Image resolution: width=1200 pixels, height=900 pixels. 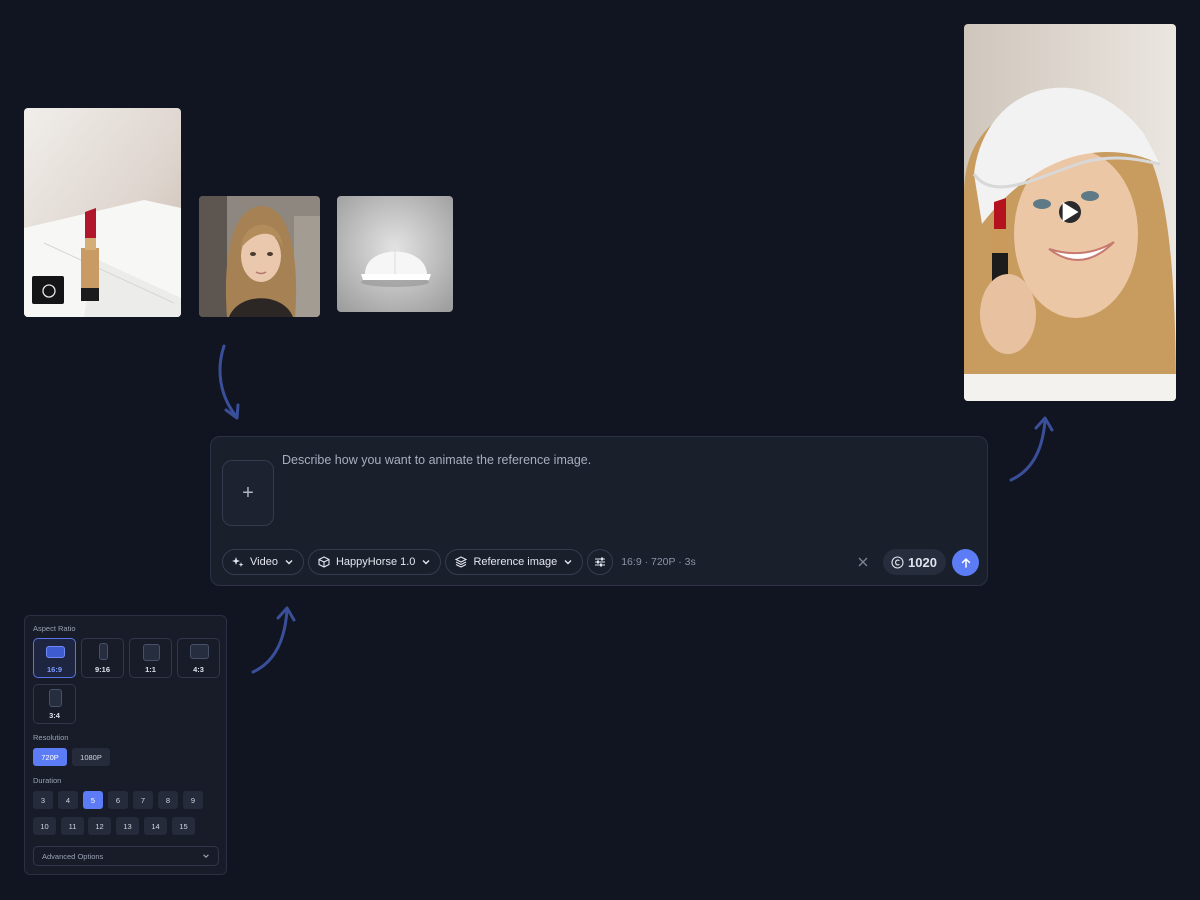 What do you see at coordinates (73, 856) in the screenshot?
I see `advanced-options-label: Advanced Options` at bounding box center [73, 856].